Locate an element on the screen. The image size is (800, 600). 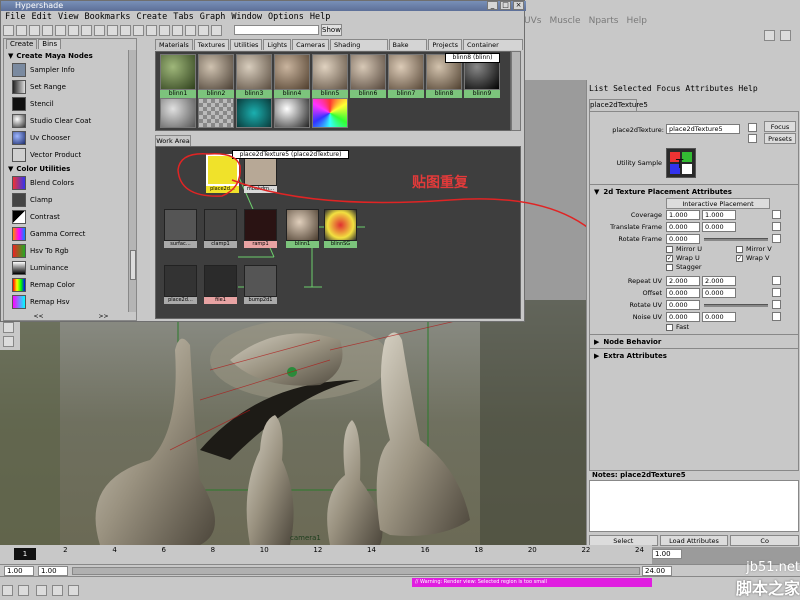
output-node-icon is located at coordinates (752, 138).